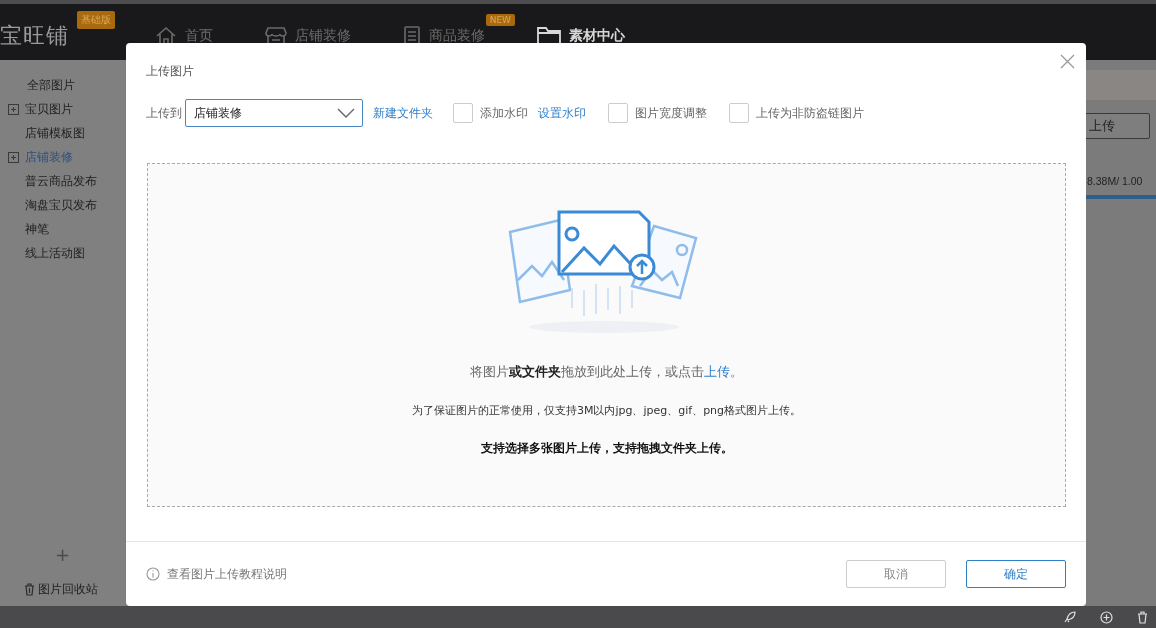 This screenshot has width=1156, height=628. I want to click on info-icon, so click(153, 574).